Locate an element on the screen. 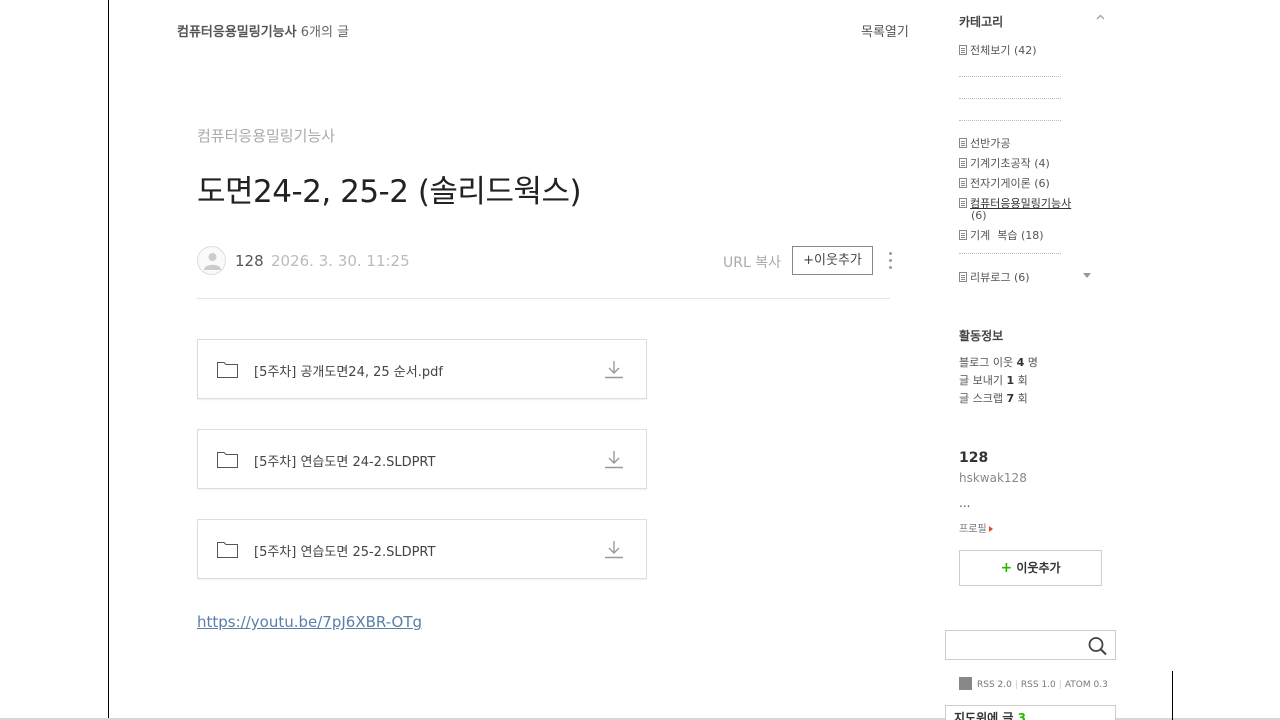 The height and width of the screenshot is (720, 1280). chevron-down-icon is located at coordinates (1087, 275).